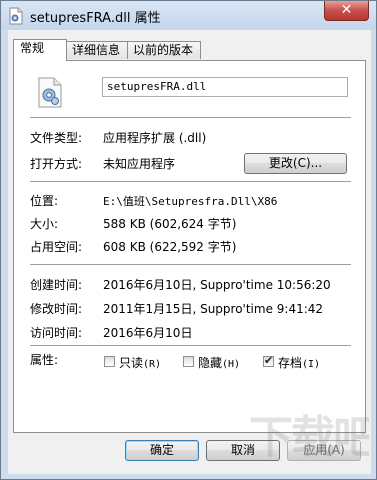  I want to click on hidden-label: 隐藏(H), so click(219, 362).